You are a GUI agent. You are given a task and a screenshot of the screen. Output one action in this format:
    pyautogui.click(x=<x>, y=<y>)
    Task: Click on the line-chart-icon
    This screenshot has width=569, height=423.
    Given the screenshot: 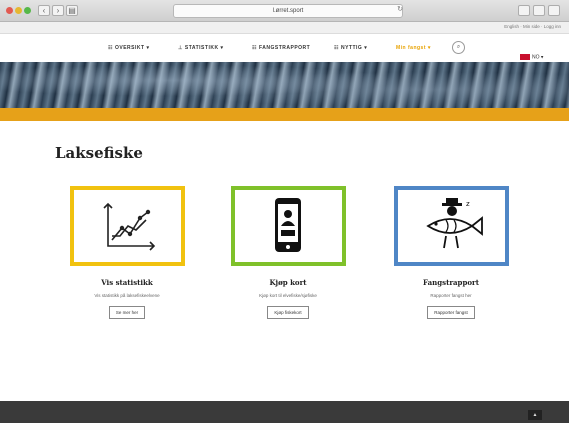 What is the action you would take?
    pyautogui.click(x=128, y=226)
    